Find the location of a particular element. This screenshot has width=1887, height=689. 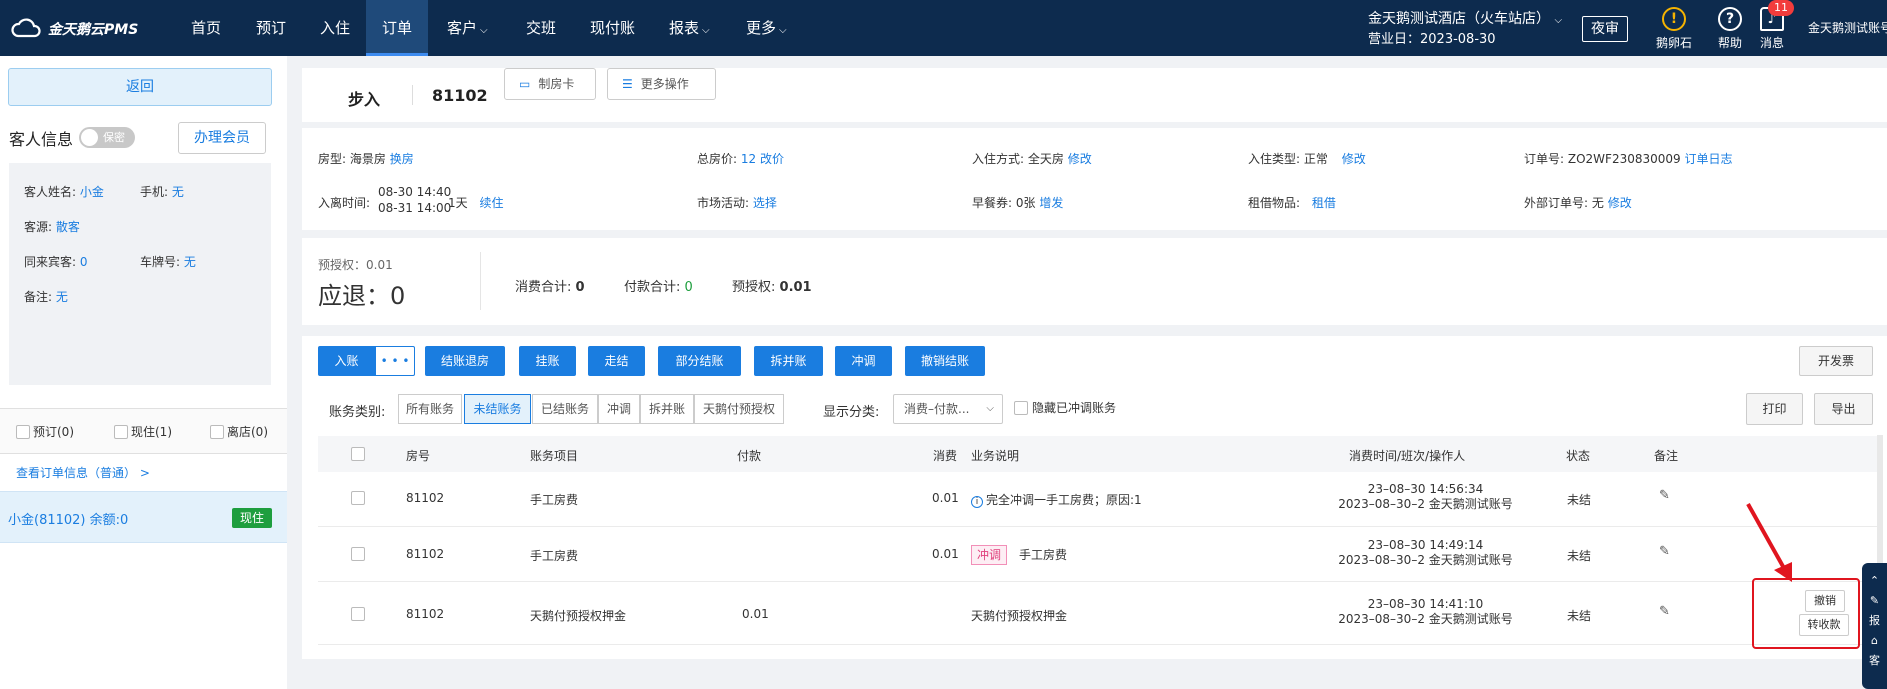

modify-checkin-type-link: 修改 is located at coordinates (1354, 159).